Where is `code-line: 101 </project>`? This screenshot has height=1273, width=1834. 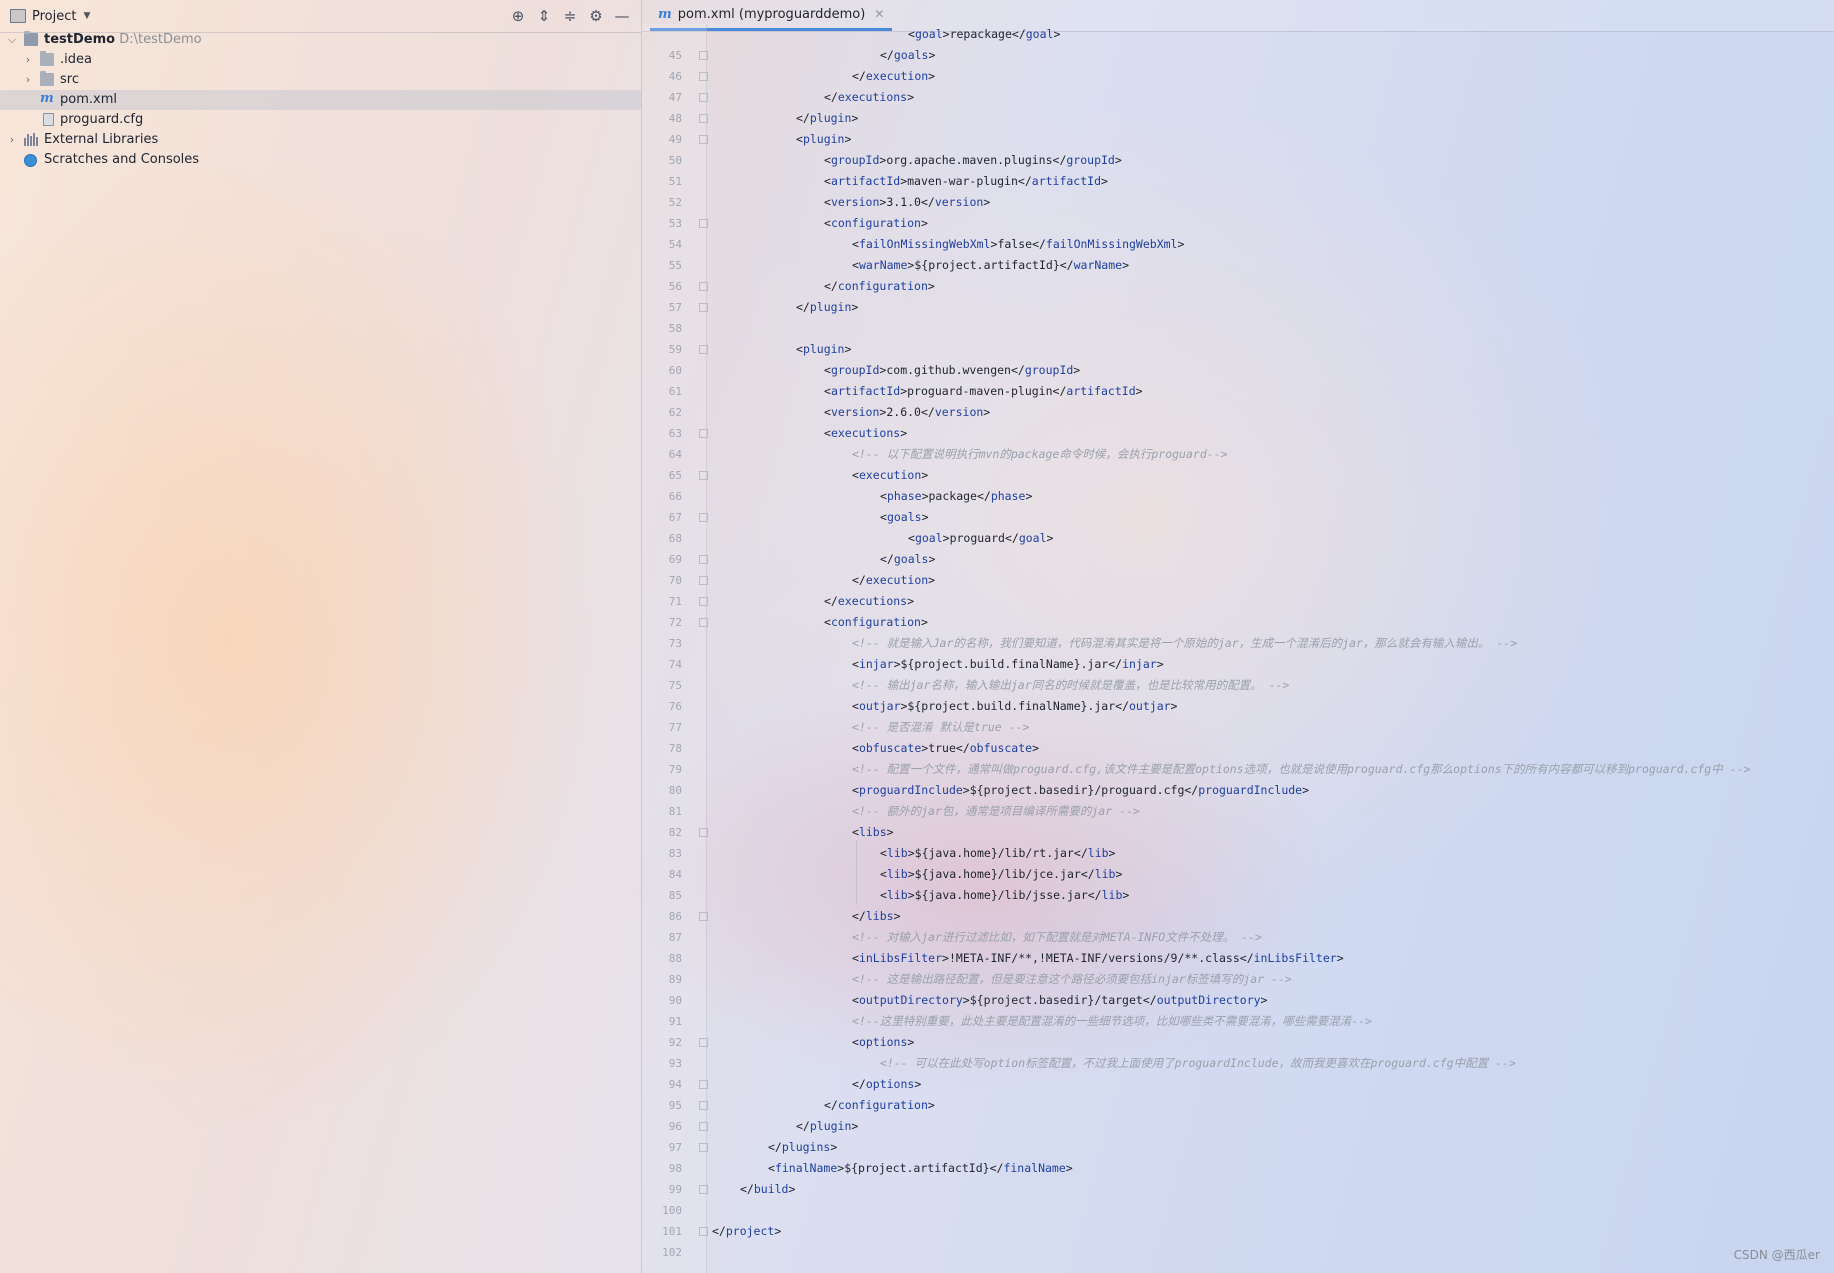 code-line: 101 </project> is located at coordinates (1242, 1231).